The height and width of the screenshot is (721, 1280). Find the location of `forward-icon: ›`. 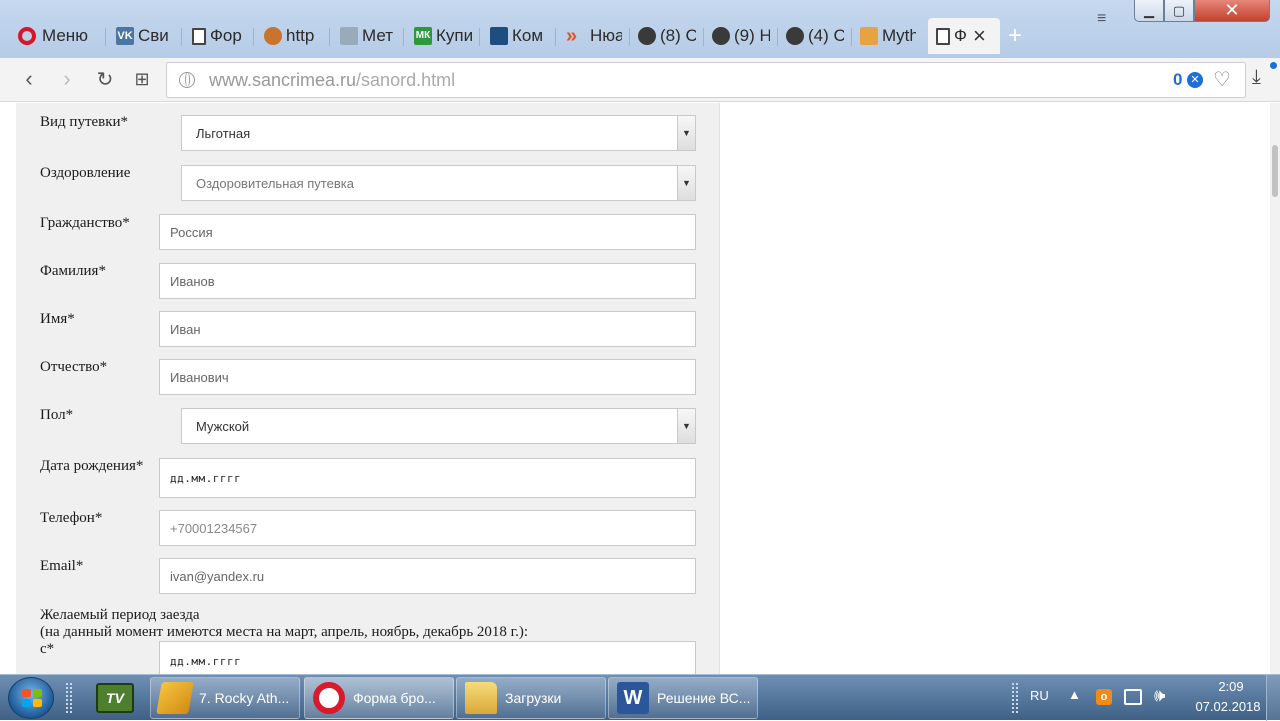

forward-icon: › is located at coordinates (67, 79).